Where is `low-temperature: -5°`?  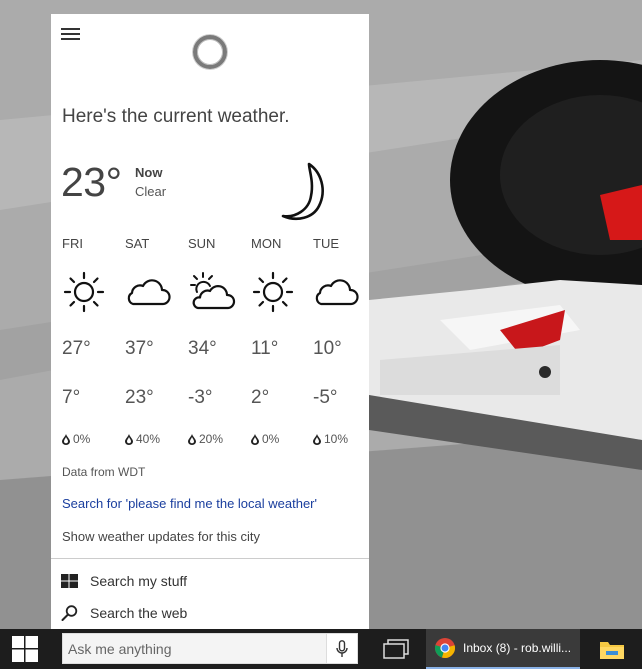
low-temperature: -5° is located at coordinates (325, 397).